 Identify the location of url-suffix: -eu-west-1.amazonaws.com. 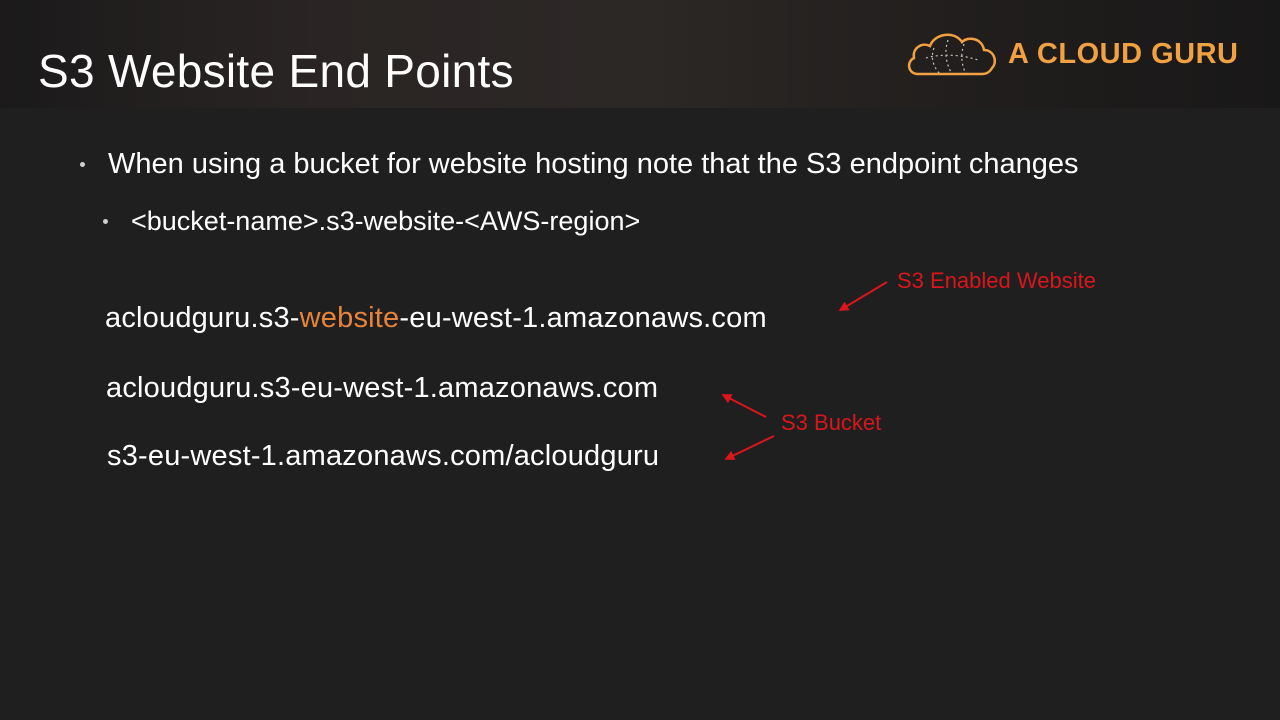
(583, 318).